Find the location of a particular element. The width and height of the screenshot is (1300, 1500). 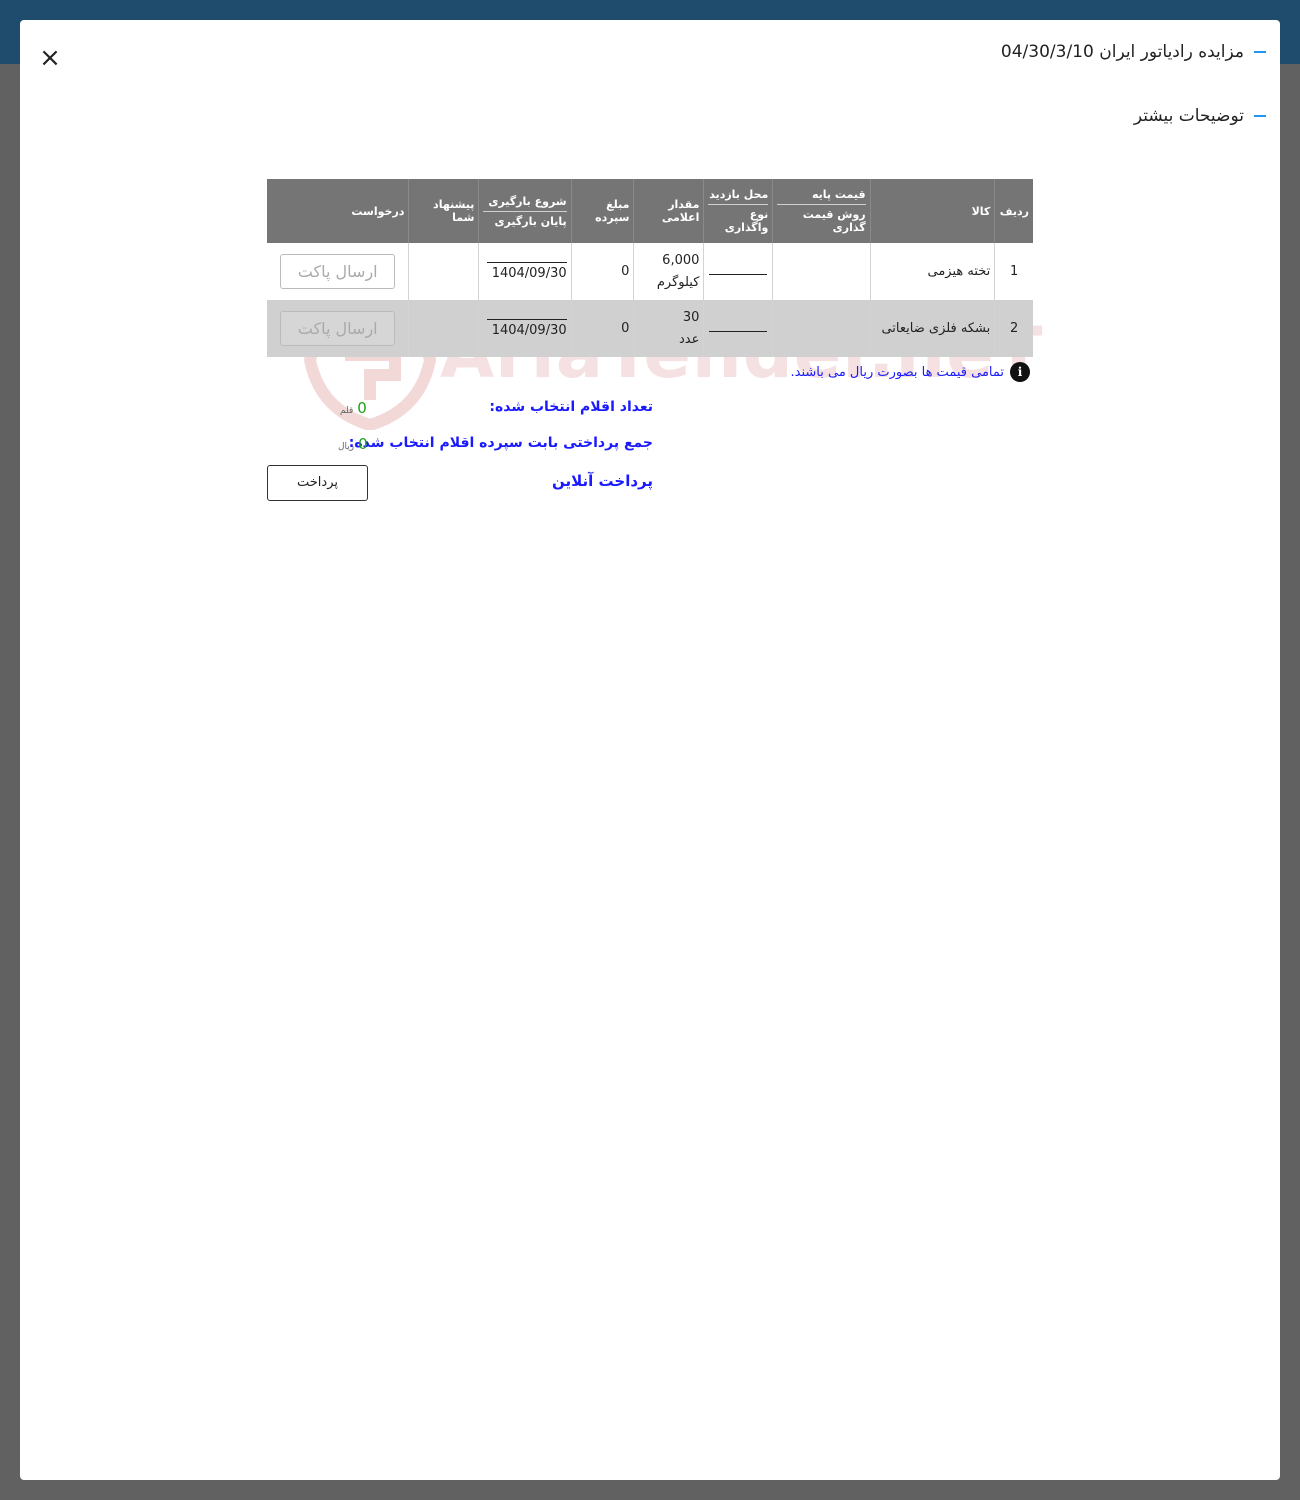

total-deposit-unit: ریال is located at coordinates (346, 447).